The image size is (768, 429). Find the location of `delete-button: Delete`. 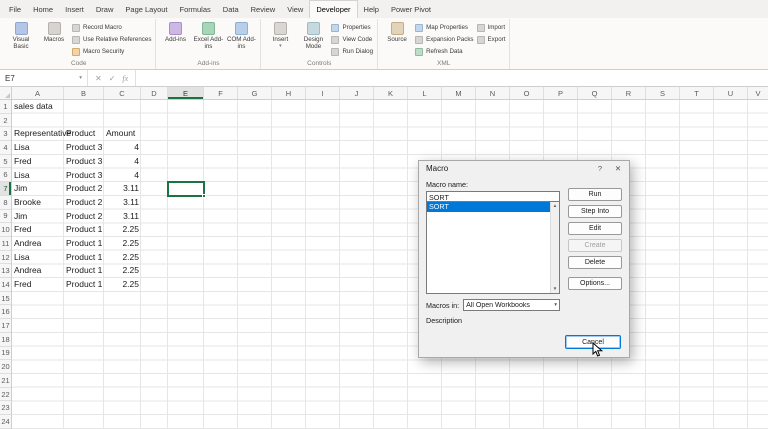

delete-button: Delete is located at coordinates (595, 262).